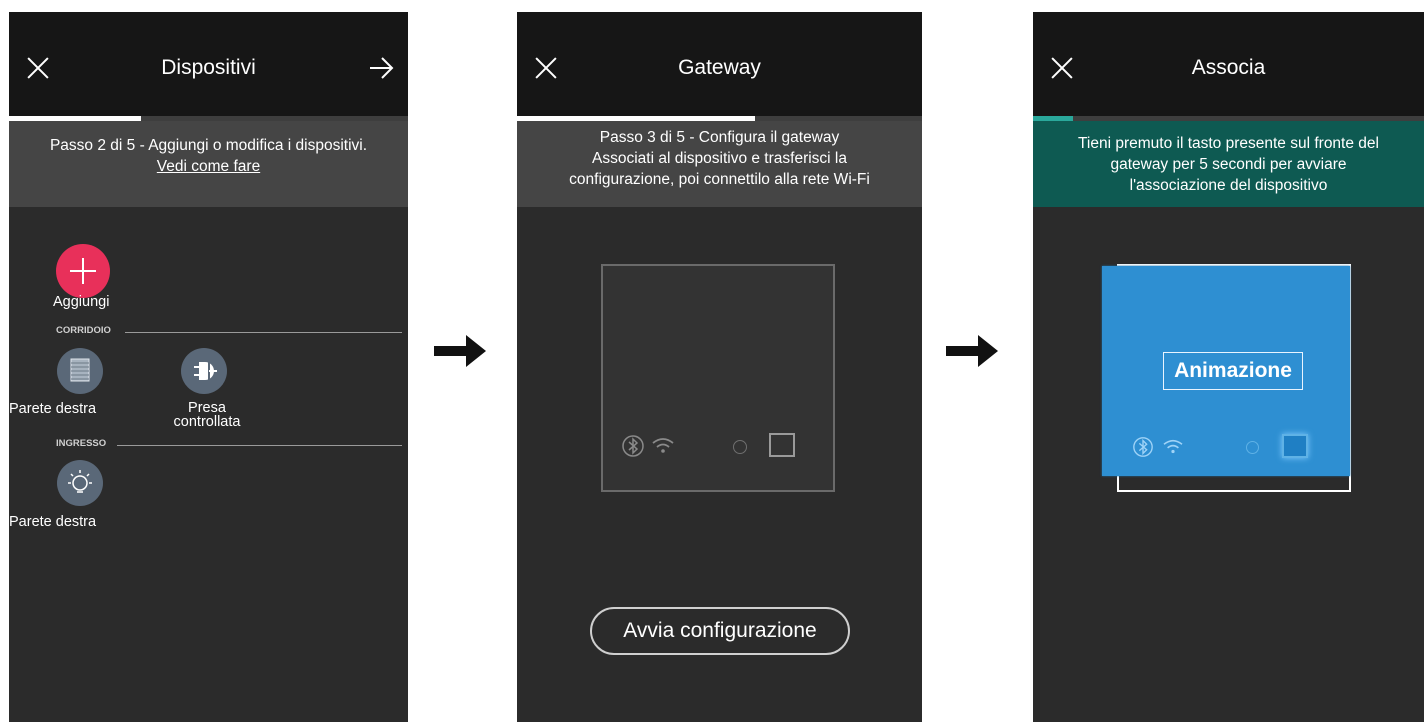  I want to click on add-label: Aggiungi, so click(81, 302).